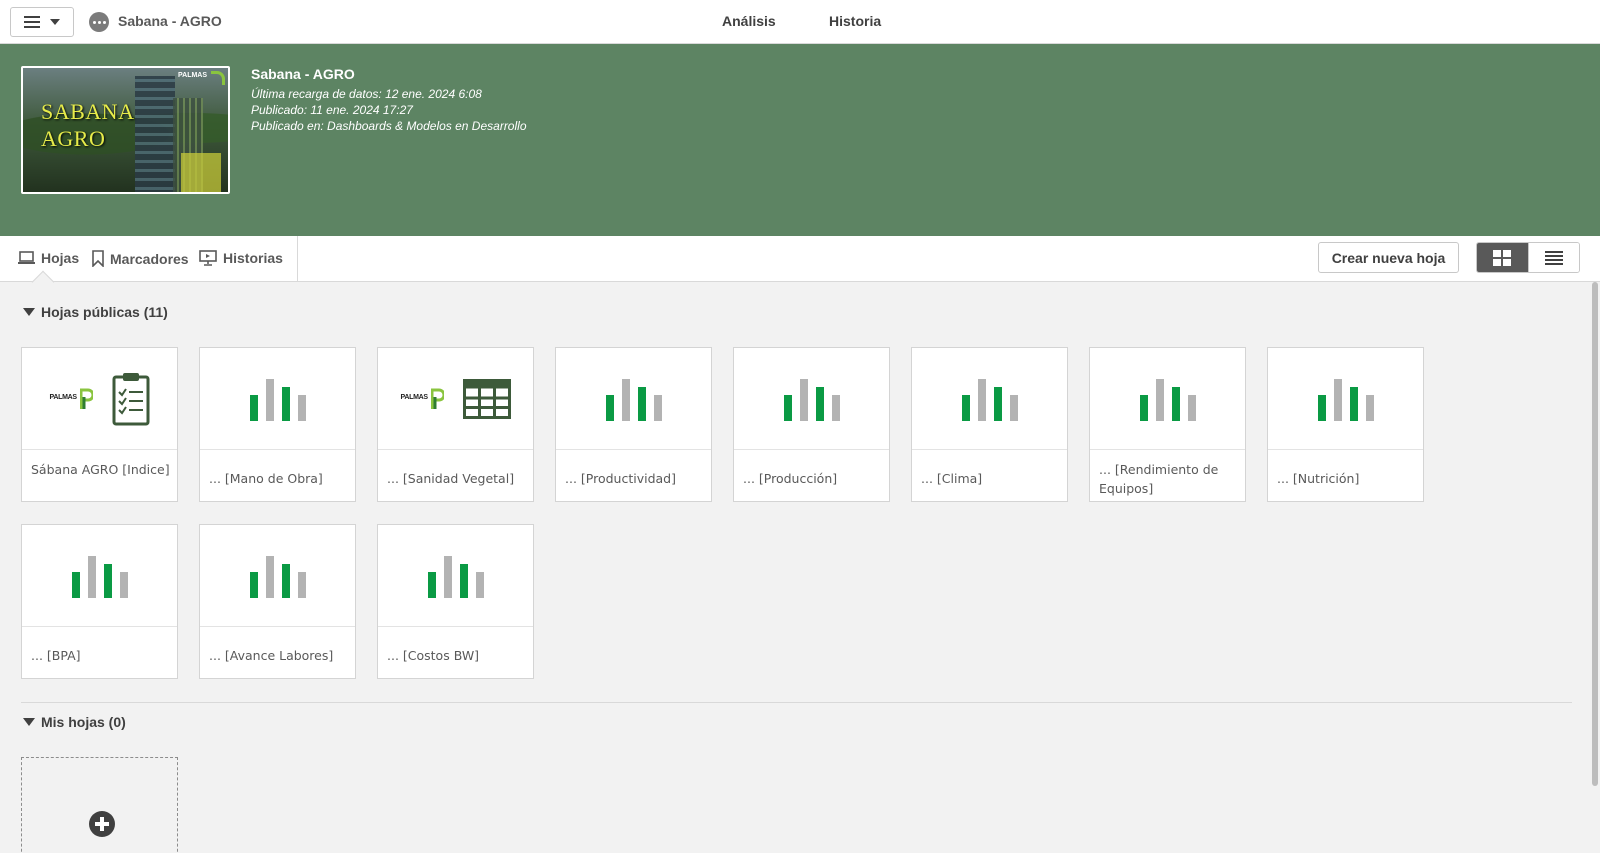 The height and width of the screenshot is (853, 1600). I want to click on sheet-card: PALMAS Sábana AGRO [Indice], so click(99, 424).